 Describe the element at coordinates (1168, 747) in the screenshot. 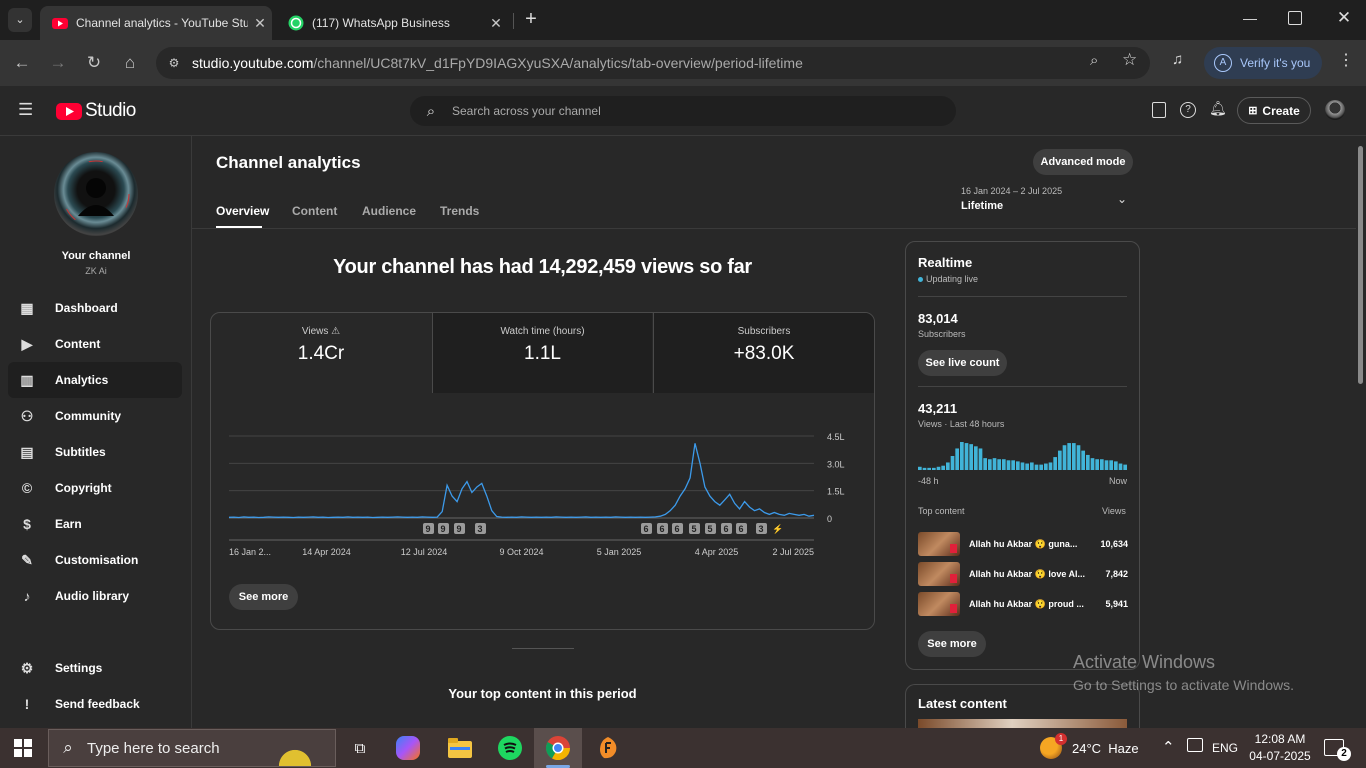

I see `show-hidden-icons-chevron-icon: ⌃` at that location.